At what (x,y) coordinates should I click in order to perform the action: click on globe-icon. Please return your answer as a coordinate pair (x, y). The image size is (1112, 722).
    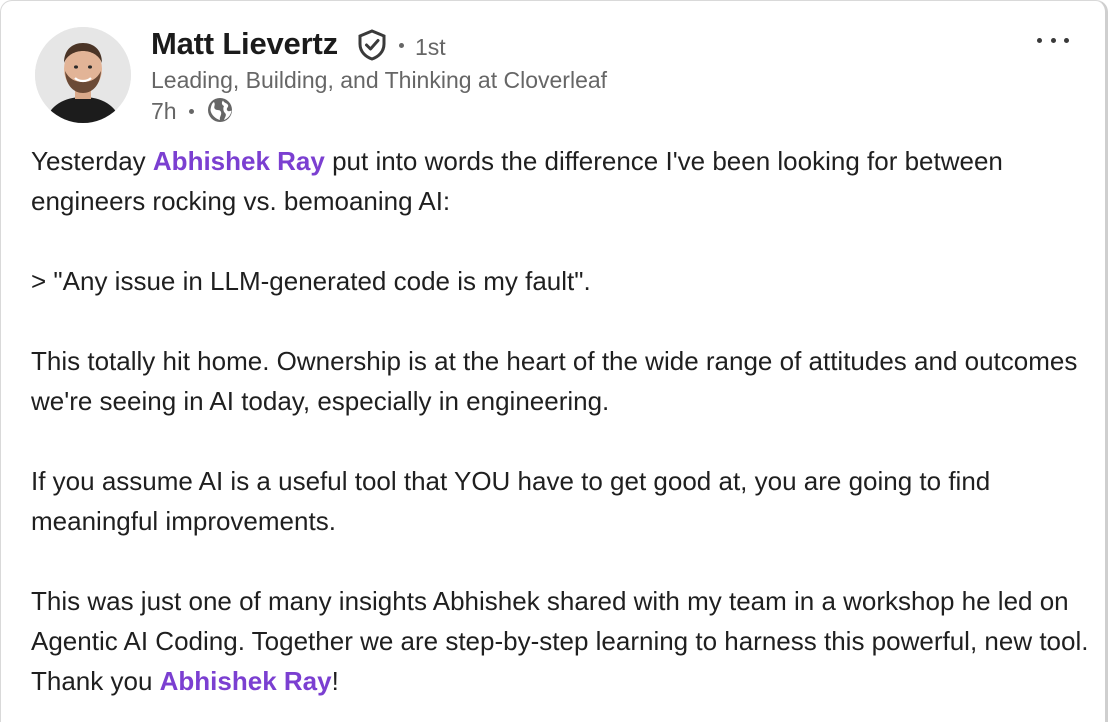
    Looking at the image, I should click on (220, 110).